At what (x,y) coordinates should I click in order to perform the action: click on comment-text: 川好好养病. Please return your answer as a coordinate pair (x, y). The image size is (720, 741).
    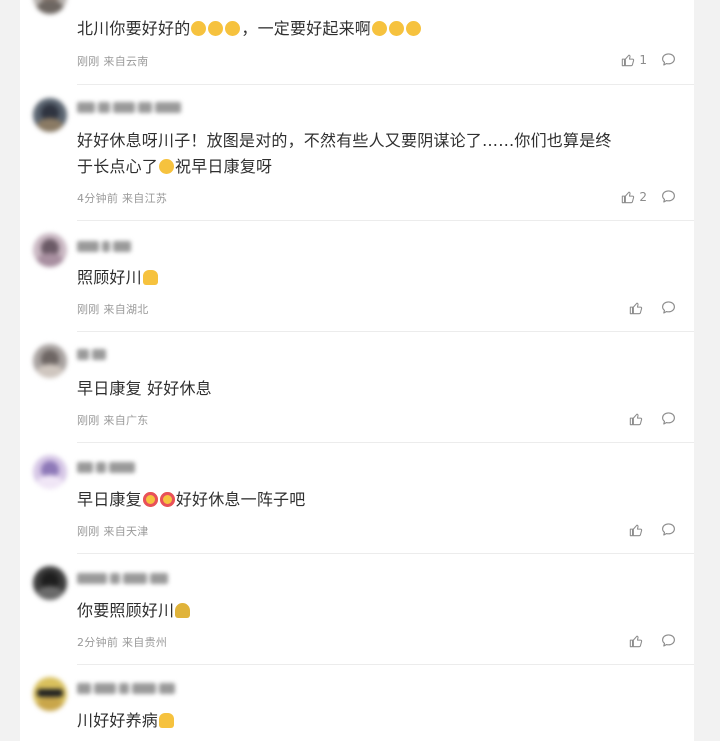
    Looking at the image, I should click on (382, 721).